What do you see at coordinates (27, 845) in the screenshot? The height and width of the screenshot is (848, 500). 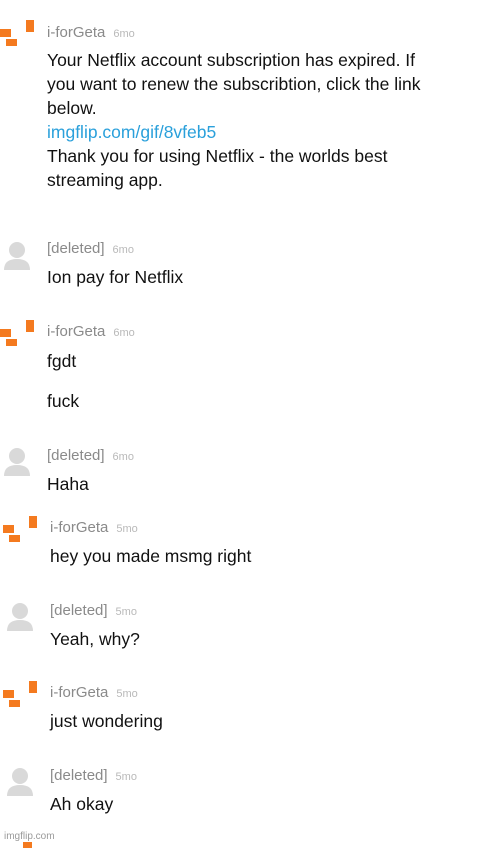 I see `partial-avatar-icon` at bounding box center [27, 845].